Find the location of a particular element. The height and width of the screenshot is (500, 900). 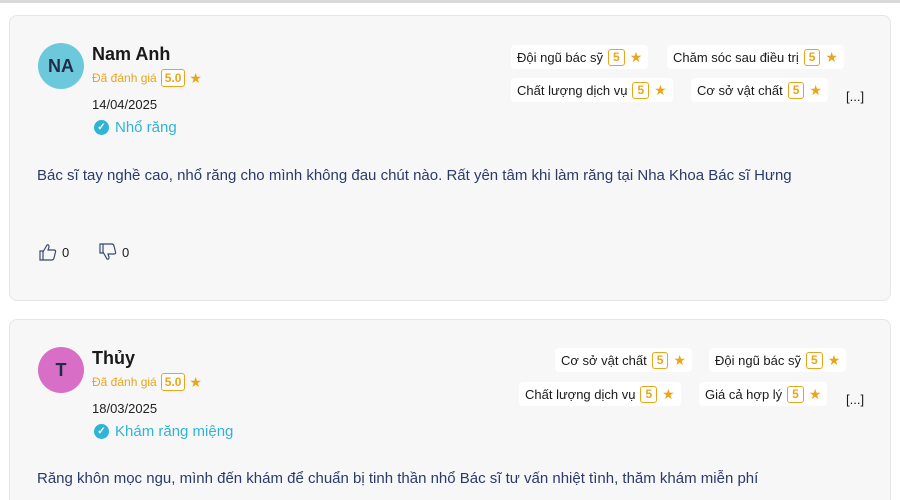

avatar: NA is located at coordinates (61, 66).